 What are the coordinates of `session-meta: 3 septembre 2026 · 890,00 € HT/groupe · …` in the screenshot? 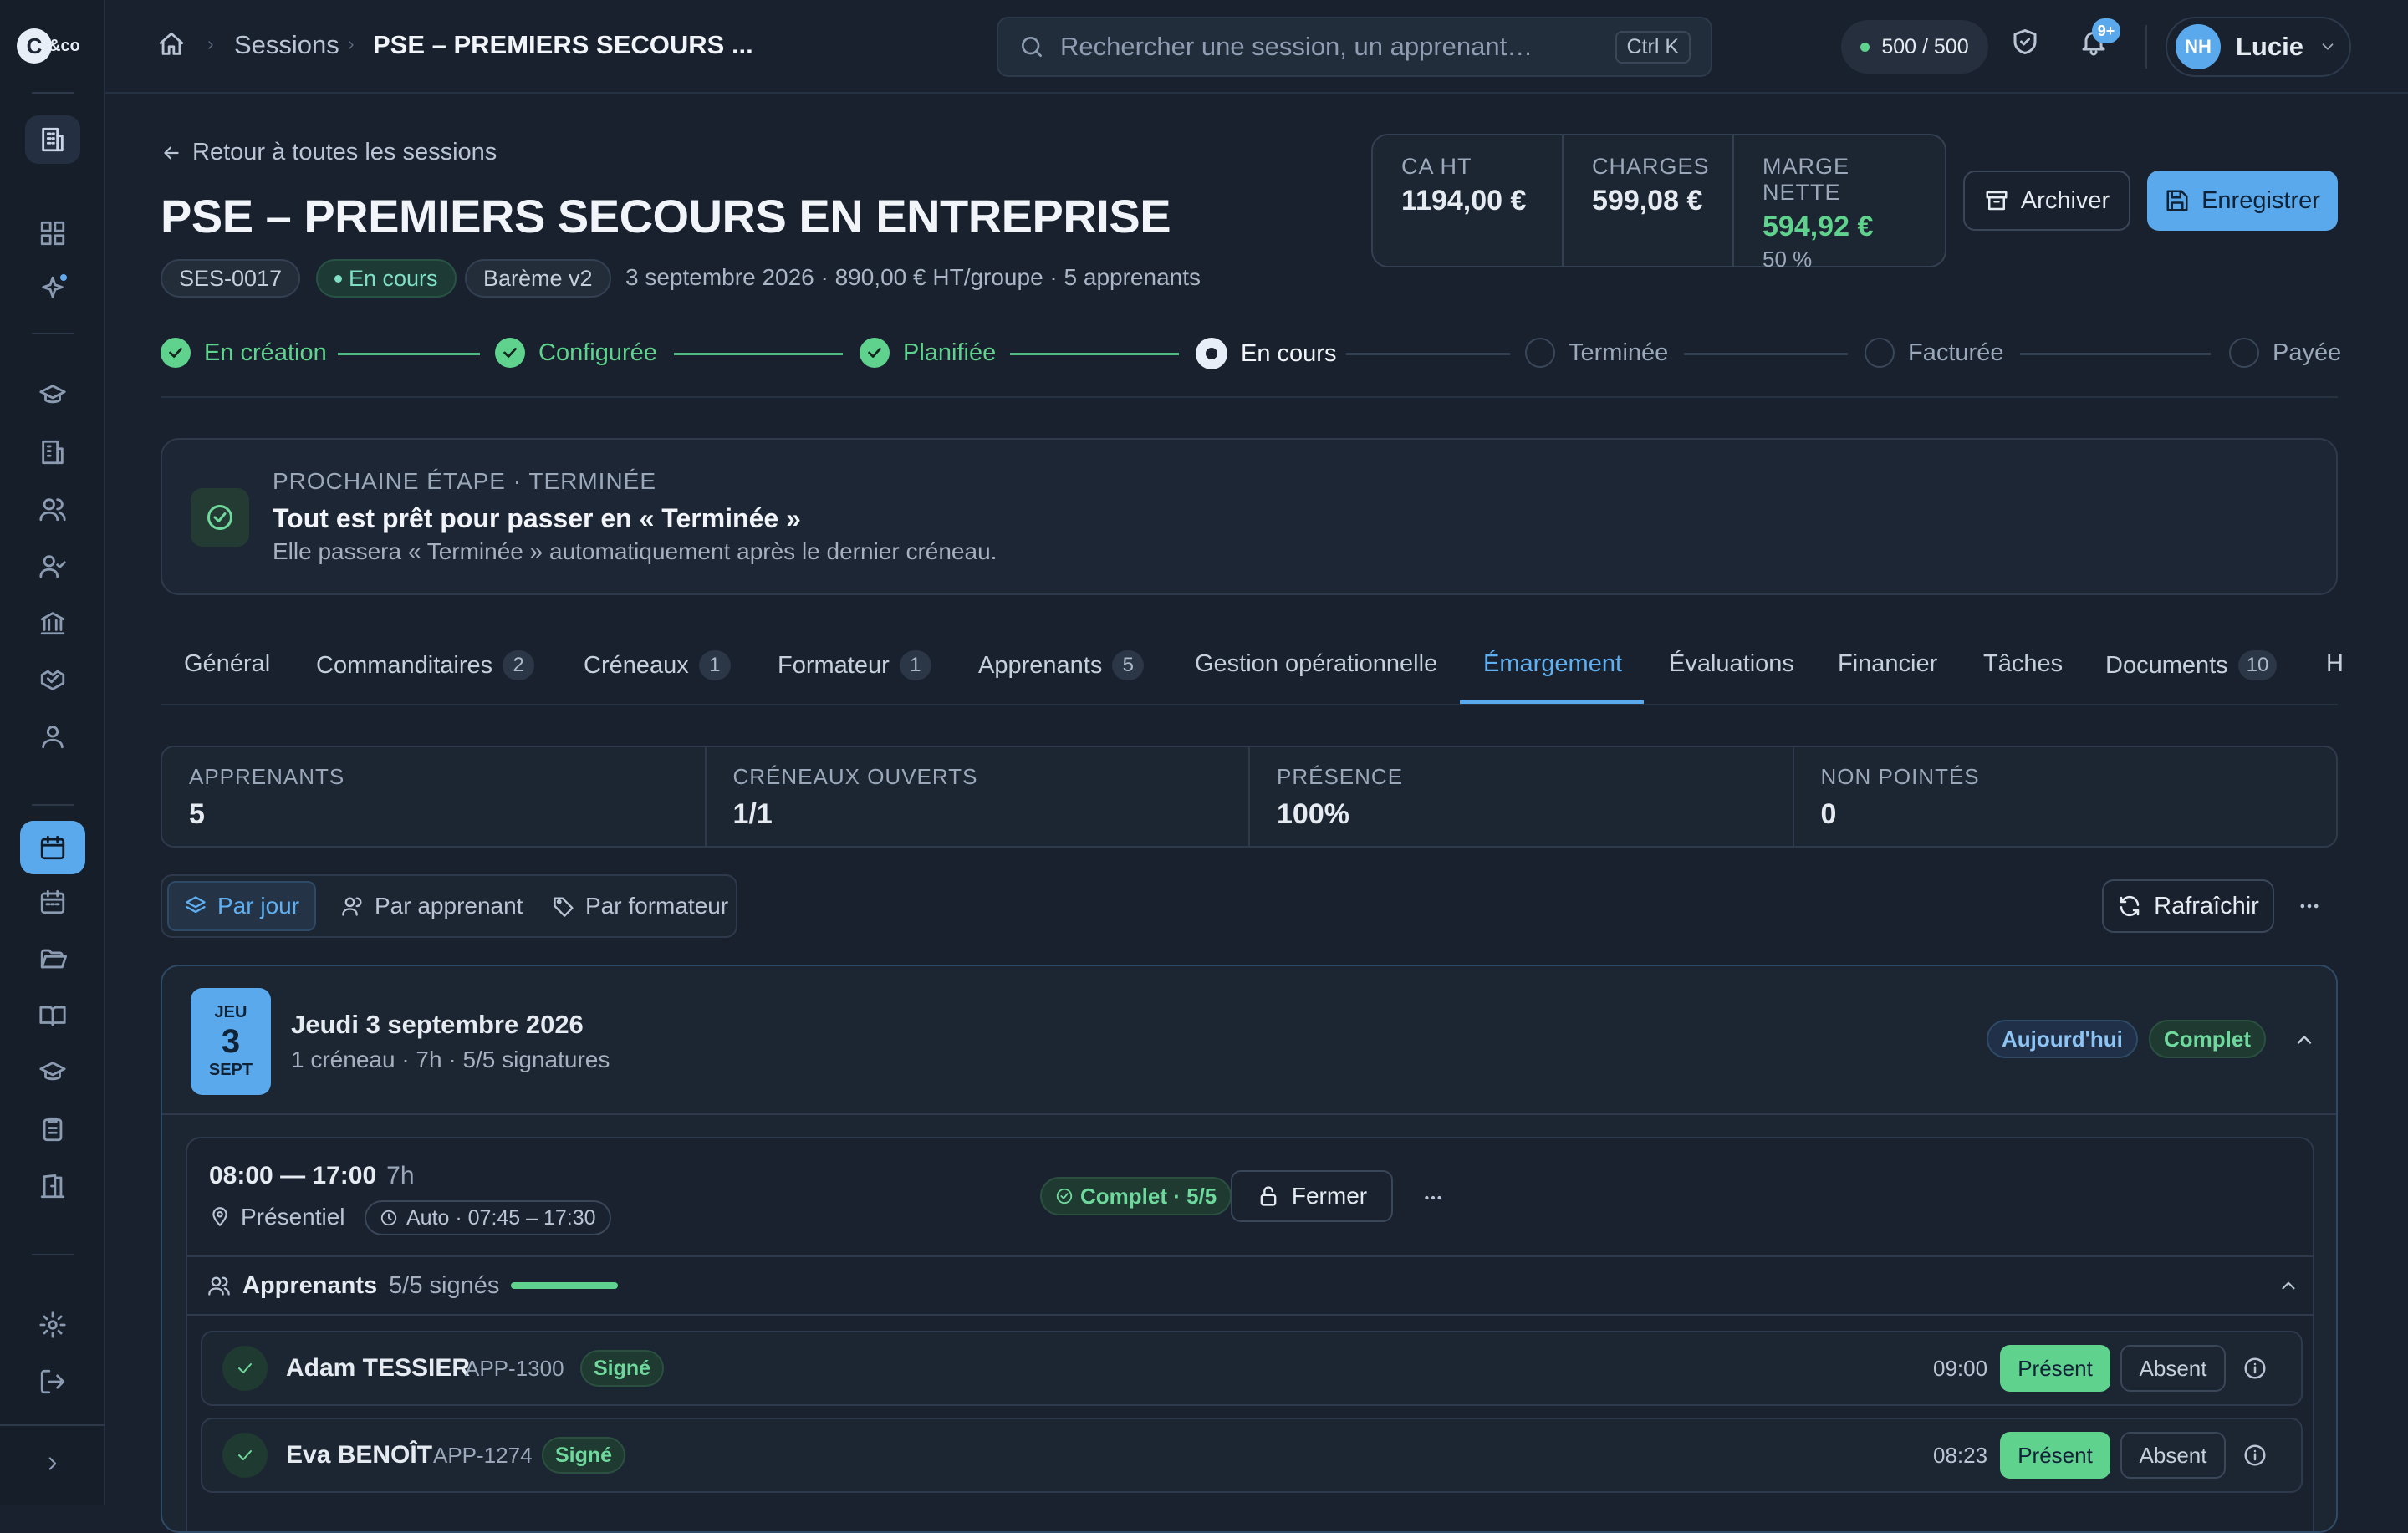 It's located at (913, 277).